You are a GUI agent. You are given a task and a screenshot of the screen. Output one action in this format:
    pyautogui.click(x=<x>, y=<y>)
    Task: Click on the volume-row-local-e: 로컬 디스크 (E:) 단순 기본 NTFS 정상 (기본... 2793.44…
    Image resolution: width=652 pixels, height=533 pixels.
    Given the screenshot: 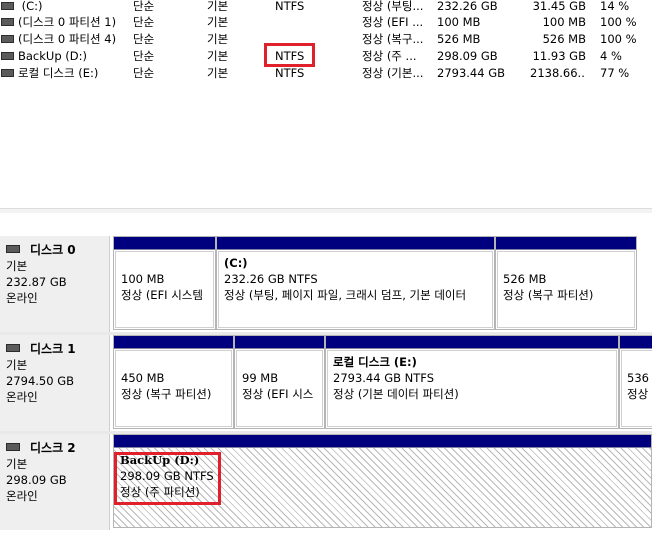 What is the action you would take?
    pyautogui.click(x=326, y=73)
    